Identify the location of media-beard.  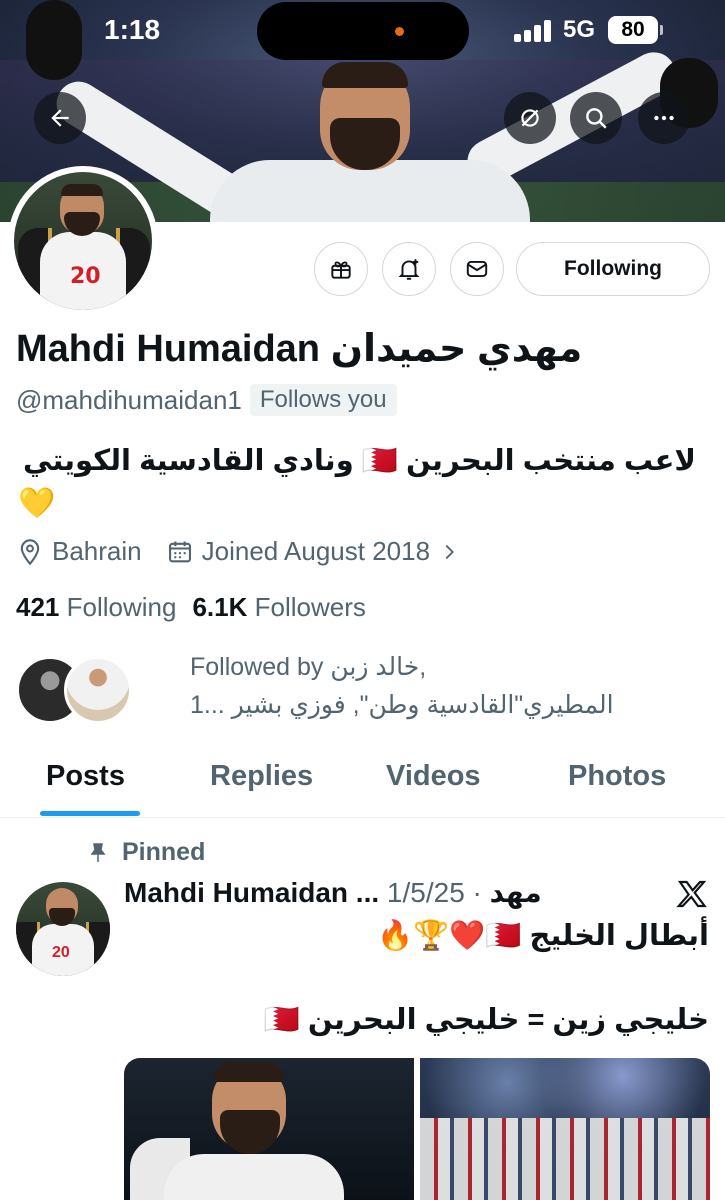
(250, 1132).